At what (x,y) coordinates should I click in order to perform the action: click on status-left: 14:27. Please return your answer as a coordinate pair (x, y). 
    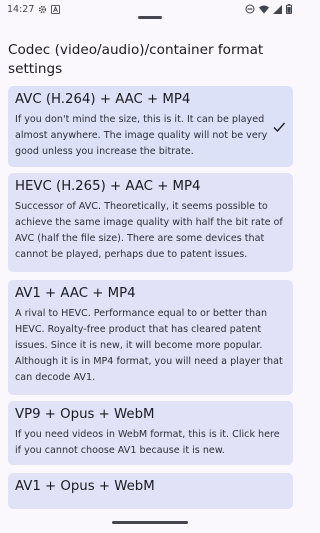
    Looking at the image, I should click on (34, 9).